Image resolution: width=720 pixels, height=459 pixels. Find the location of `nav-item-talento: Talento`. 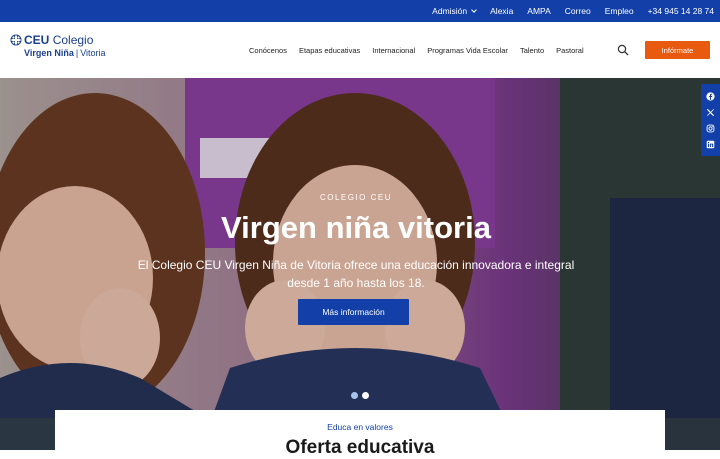

nav-item-talento: Talento is located at coordinates (532, 50).